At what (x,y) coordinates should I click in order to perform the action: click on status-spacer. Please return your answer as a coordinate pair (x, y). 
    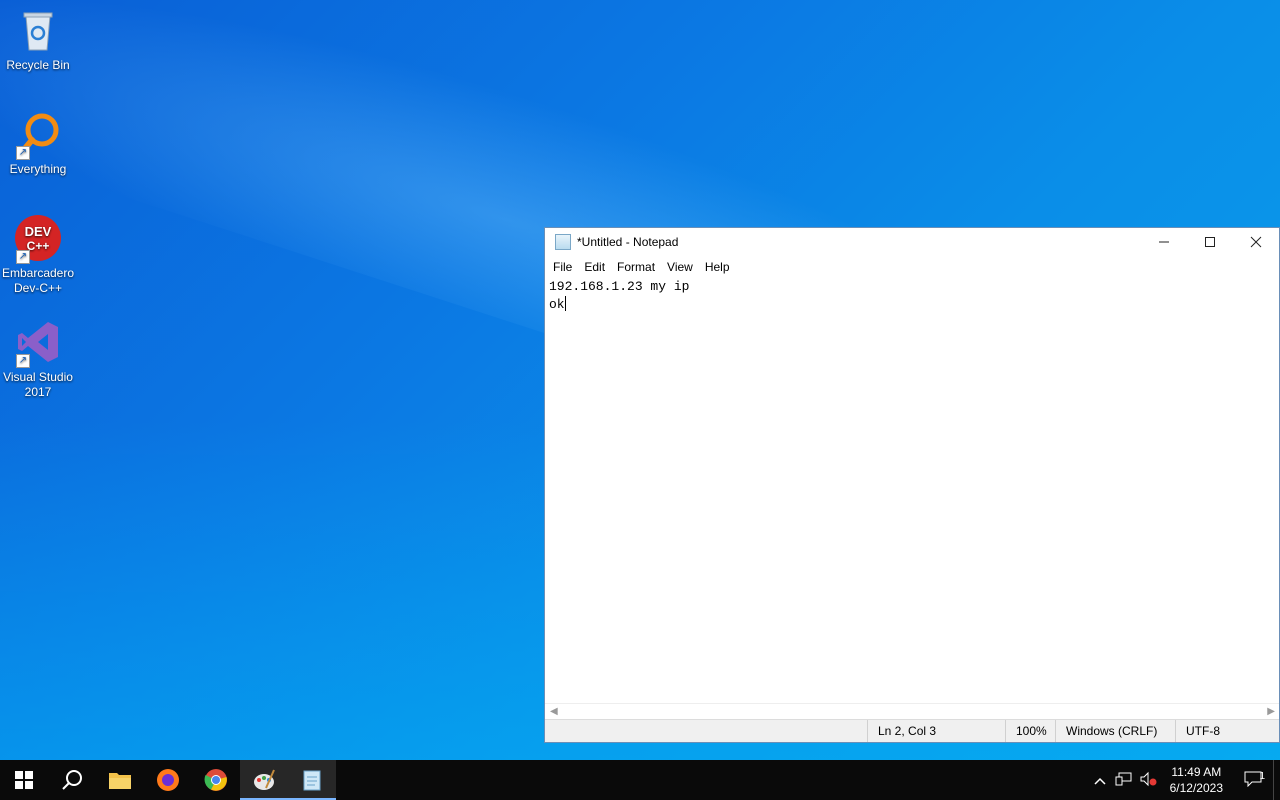
    Looking at the image, I should click on (706, 731).